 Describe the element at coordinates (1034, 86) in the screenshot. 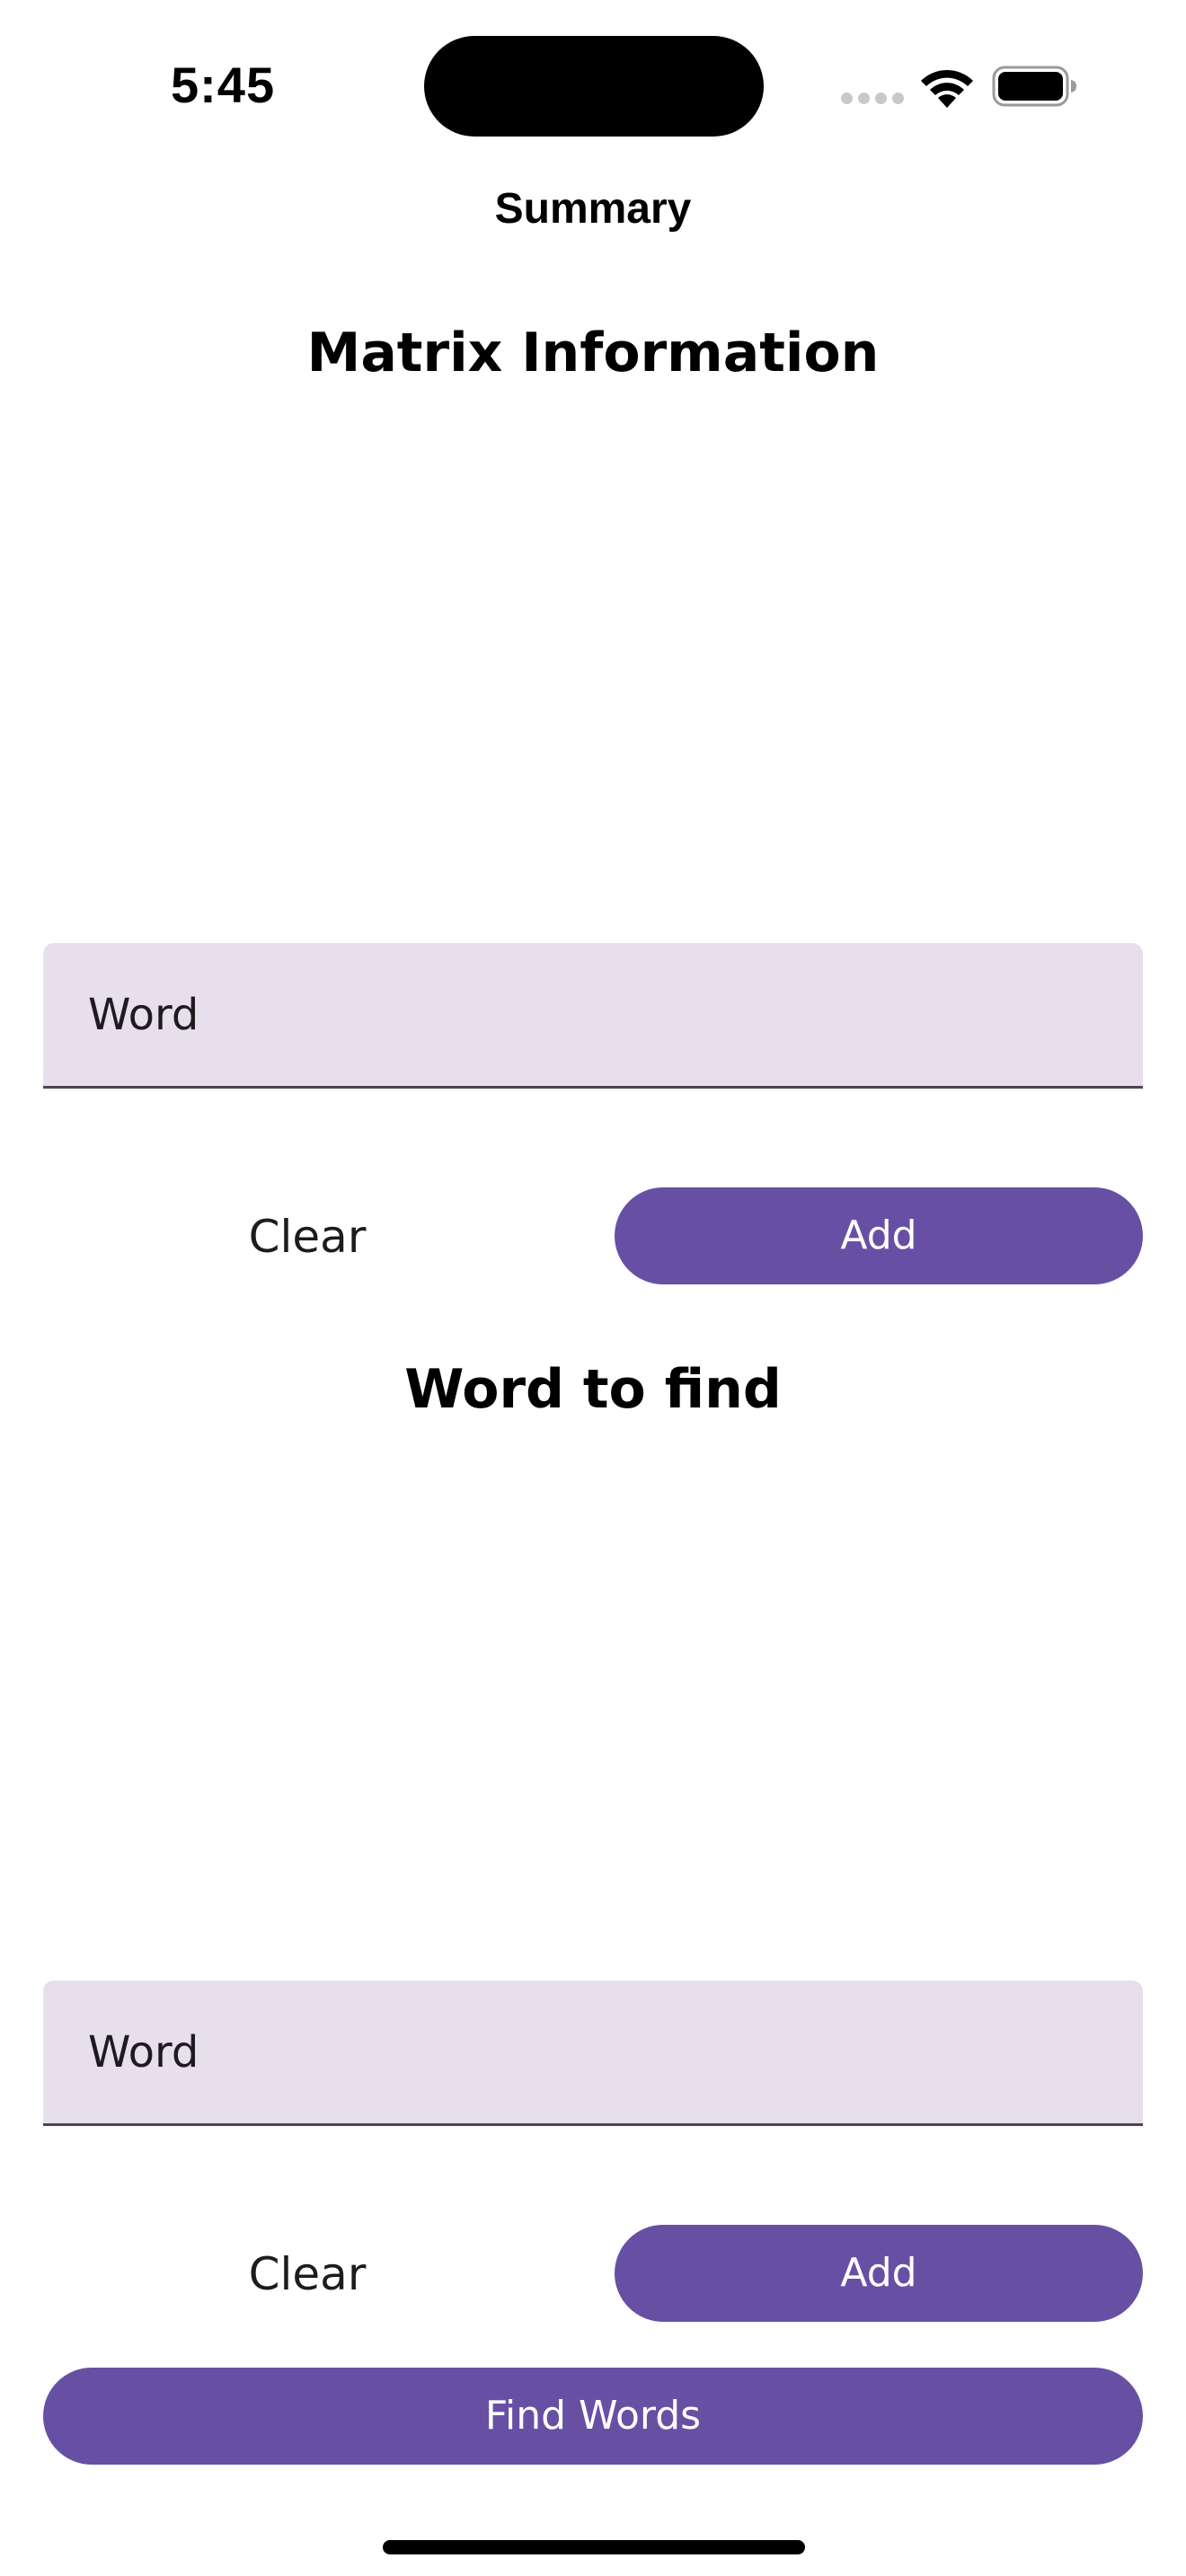

I see `battery-icon` at that location.